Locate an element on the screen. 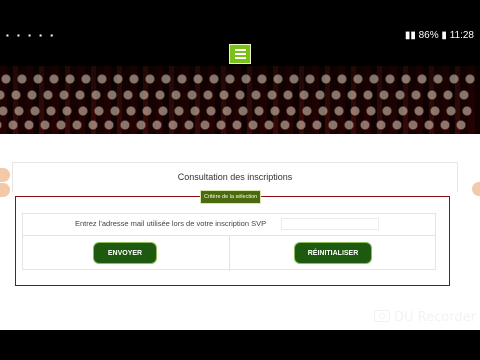  menu-toggle-button is located at coordinates (240, 54).